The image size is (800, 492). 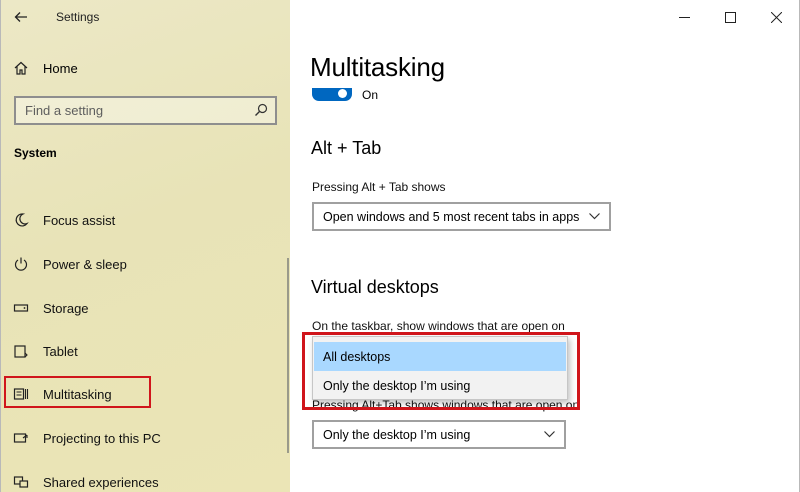 I want to click on toggle-switch, so click(x=332, y=94).